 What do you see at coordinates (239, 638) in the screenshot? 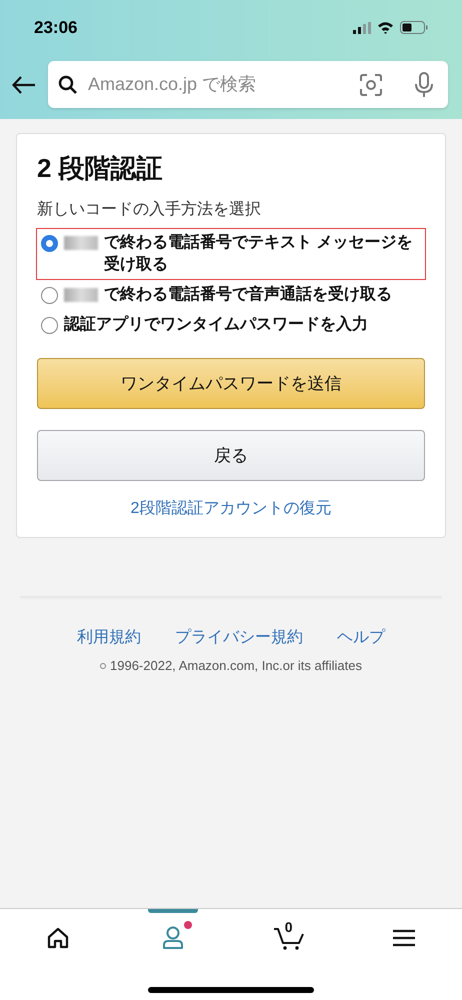
I see `footer-link: プライバシー規約` at bounding box center [239, 638].